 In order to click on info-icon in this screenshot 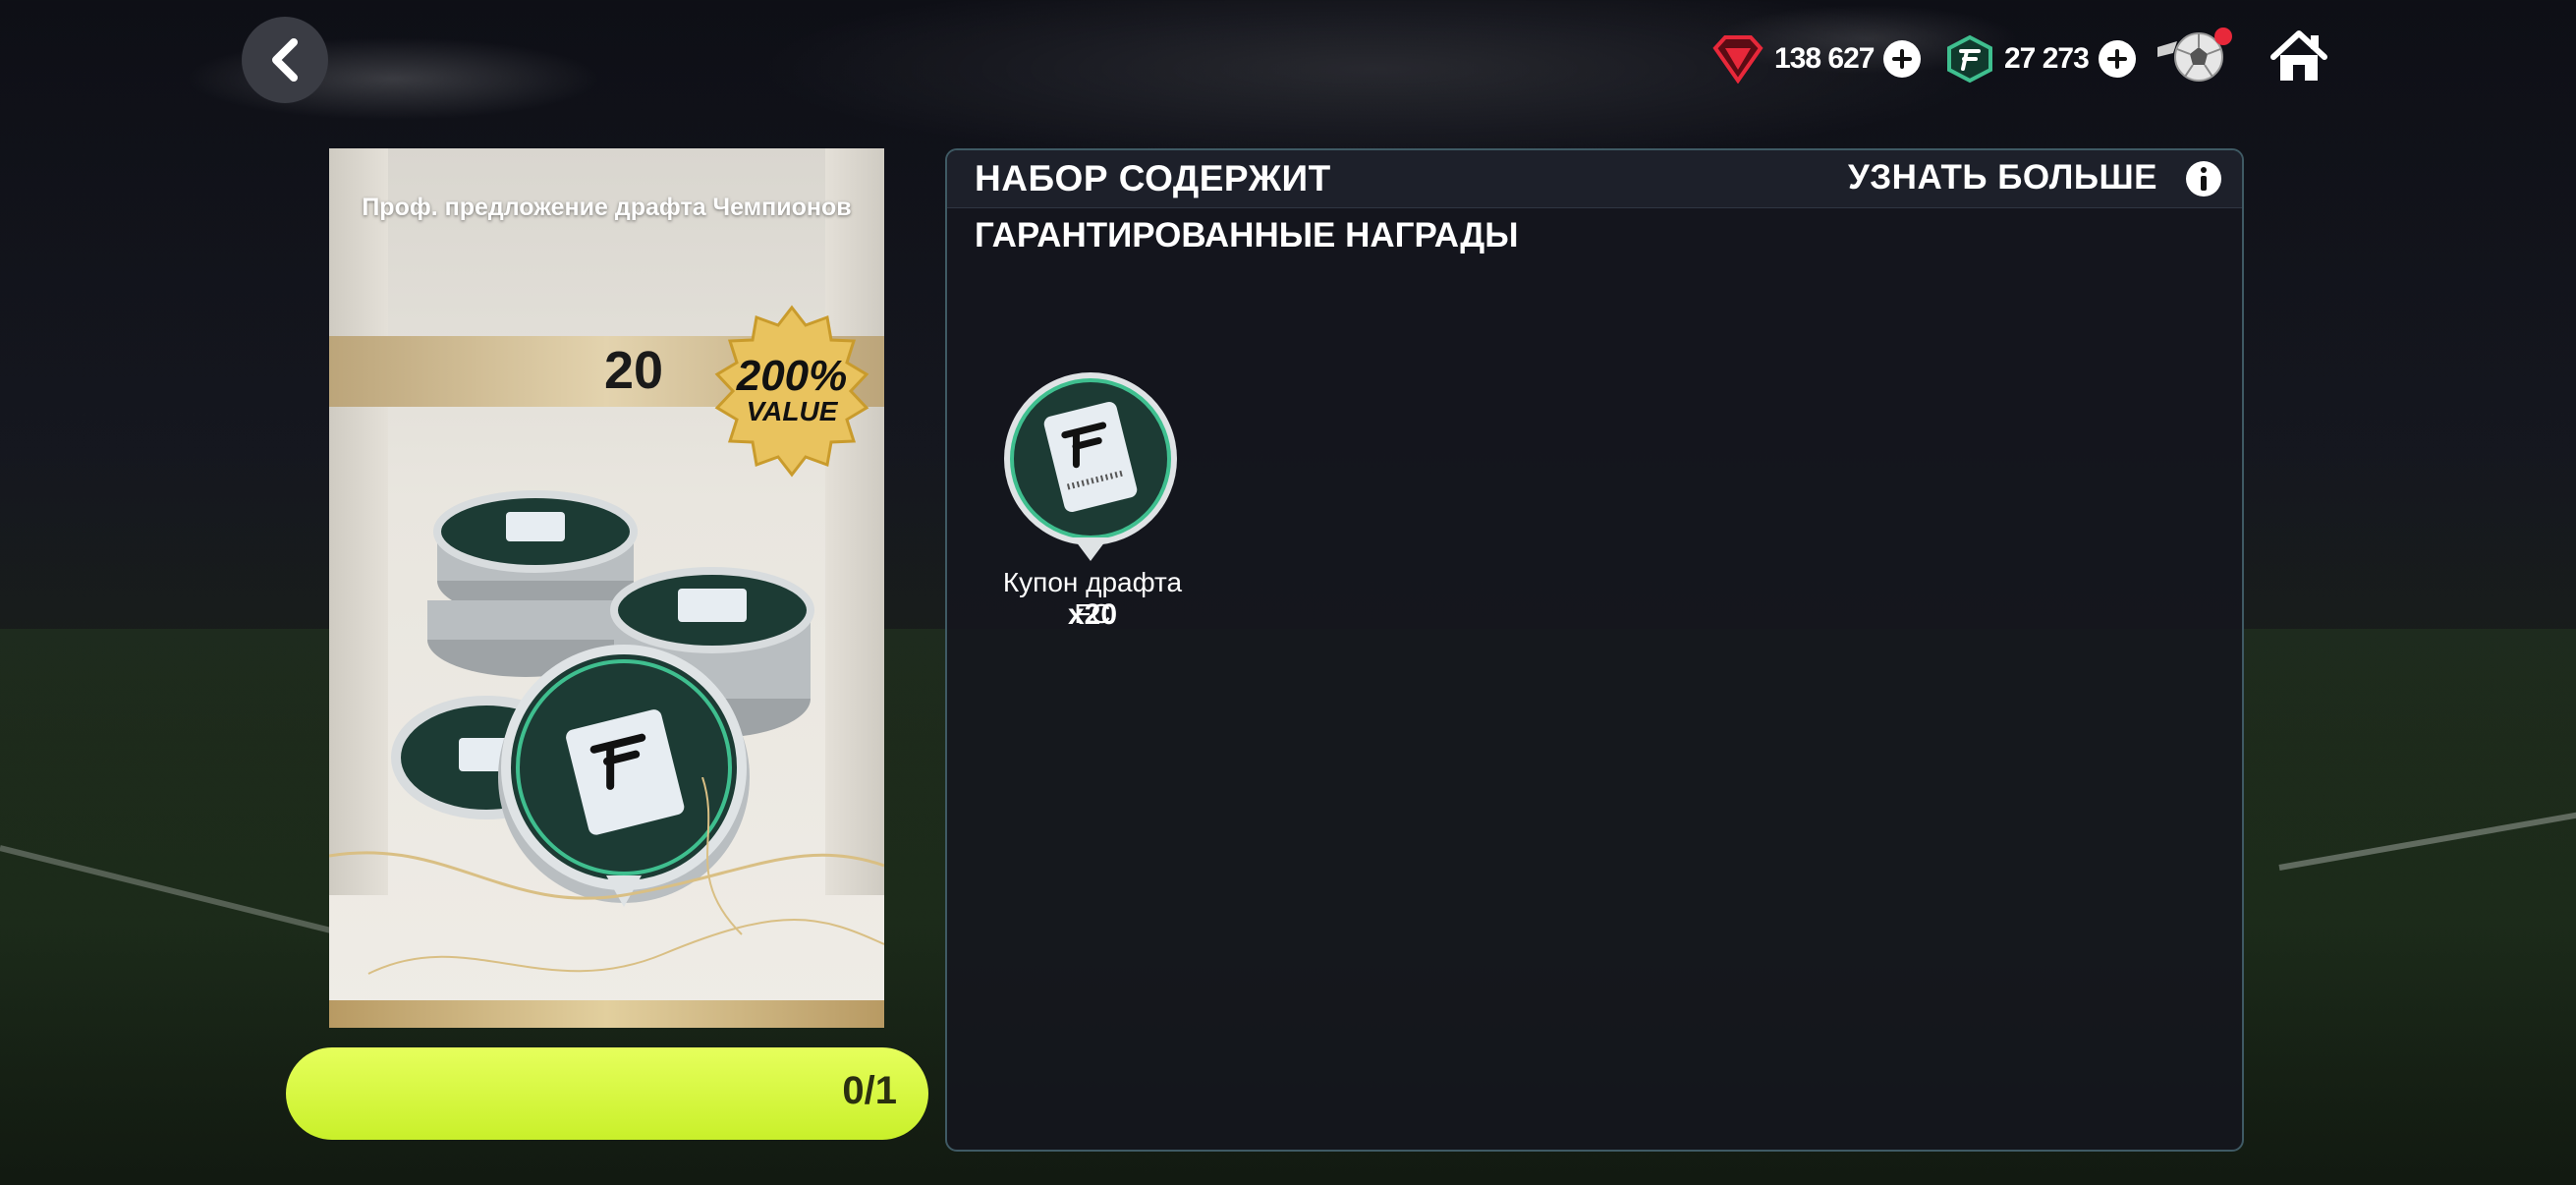, I will do `click(2203, 179)`.